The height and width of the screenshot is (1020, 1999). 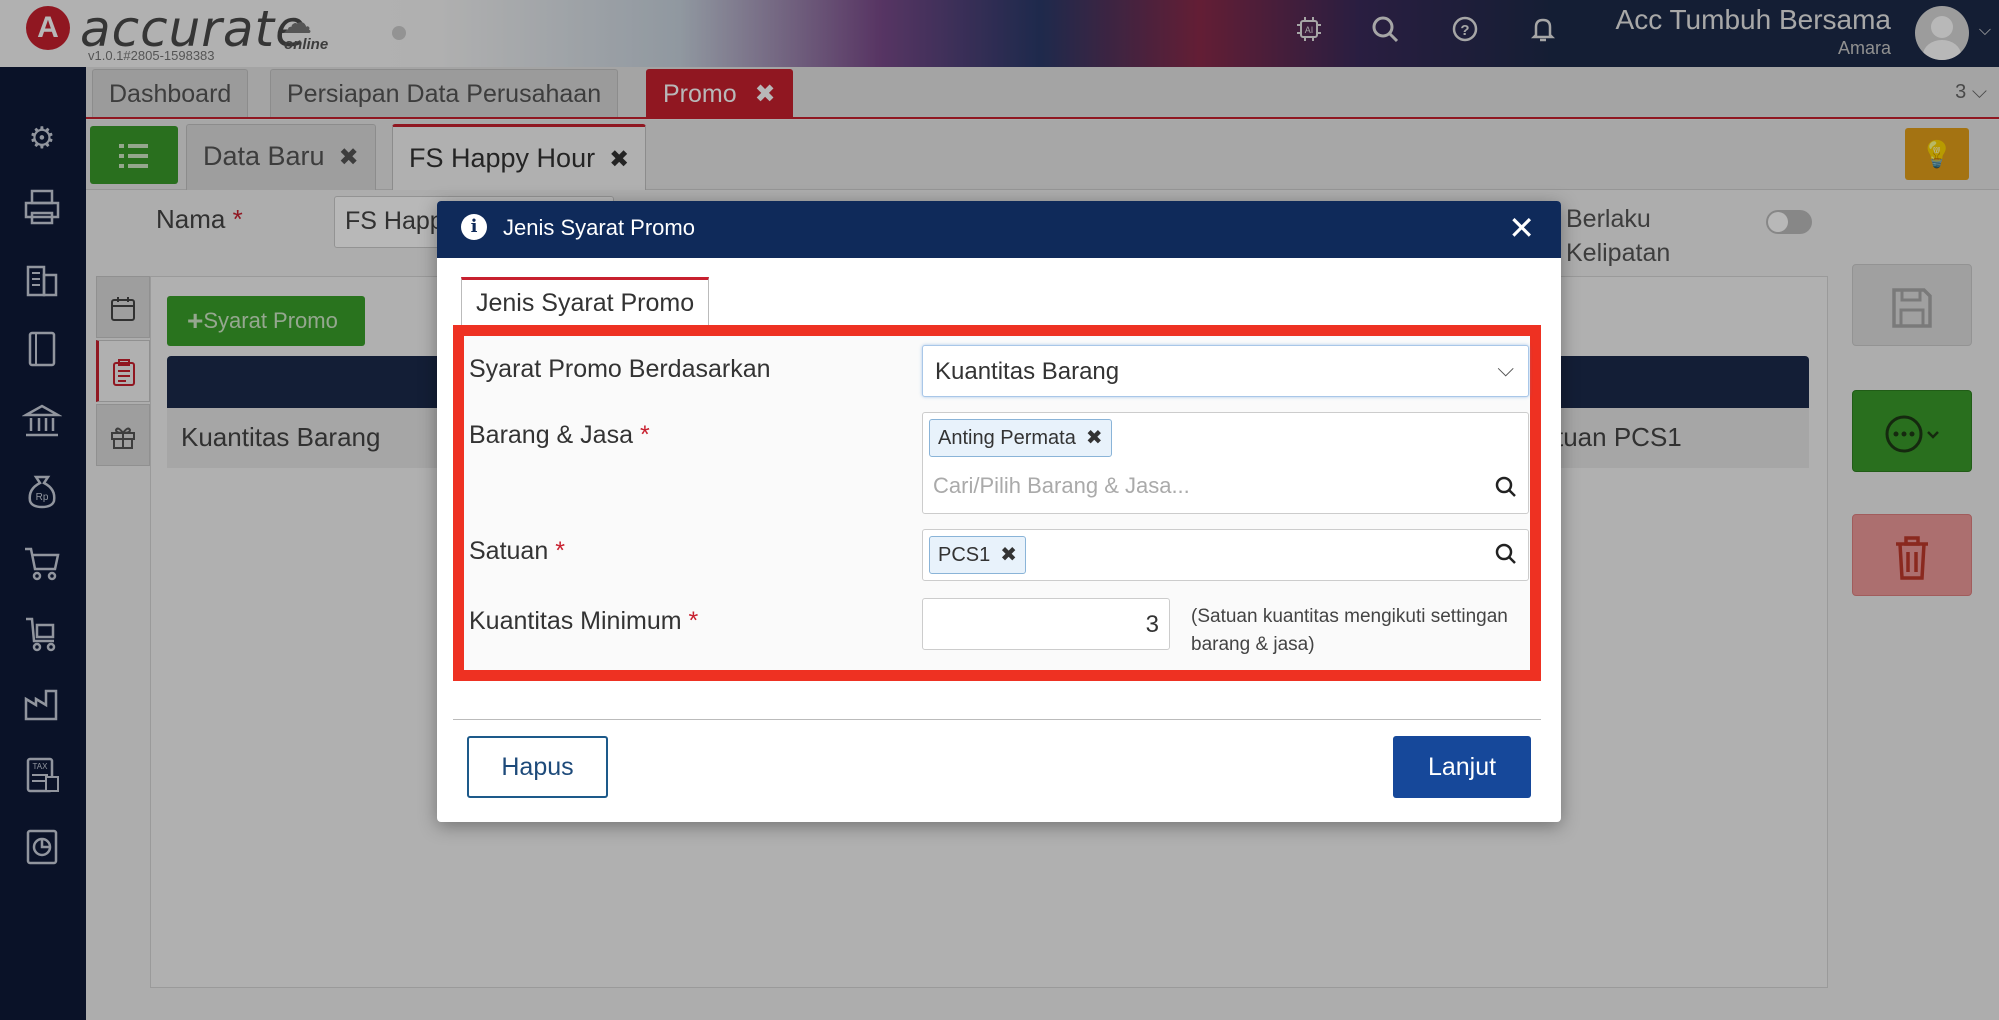 What do you see at coordinates (964, 555) in the screenshot?
I see `unit-chip-label: PCS1` at bounding box center [964, 555].